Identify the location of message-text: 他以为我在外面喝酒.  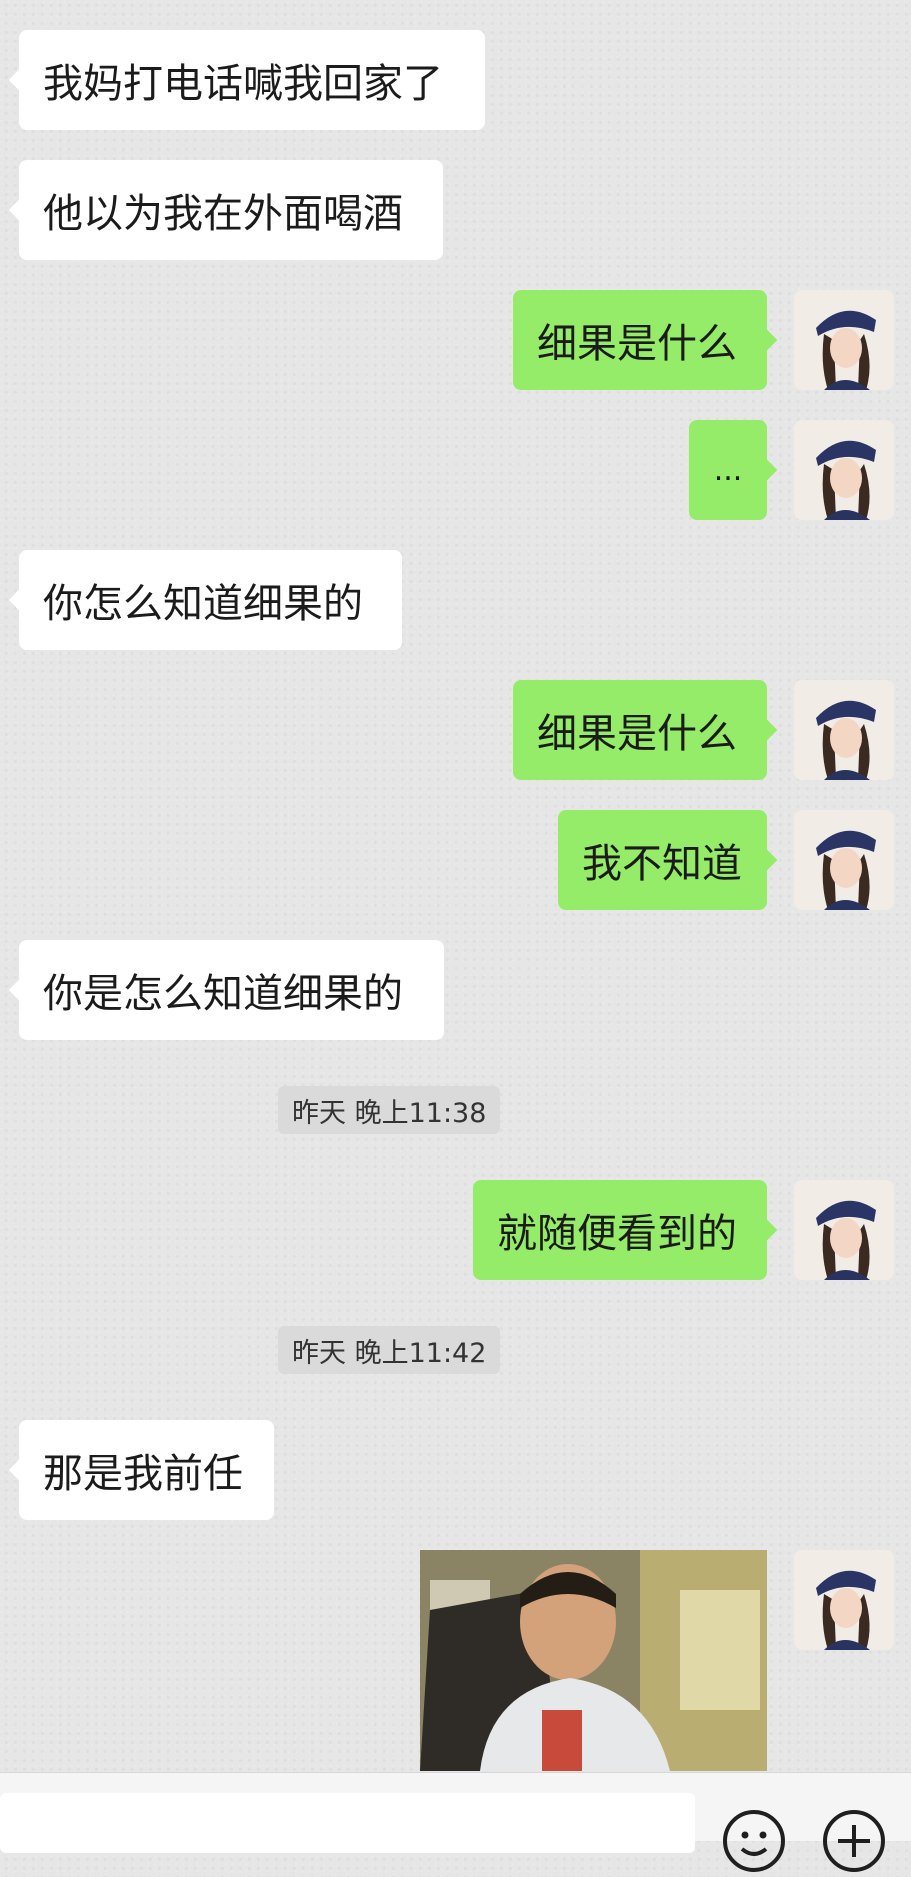
(223, 214).